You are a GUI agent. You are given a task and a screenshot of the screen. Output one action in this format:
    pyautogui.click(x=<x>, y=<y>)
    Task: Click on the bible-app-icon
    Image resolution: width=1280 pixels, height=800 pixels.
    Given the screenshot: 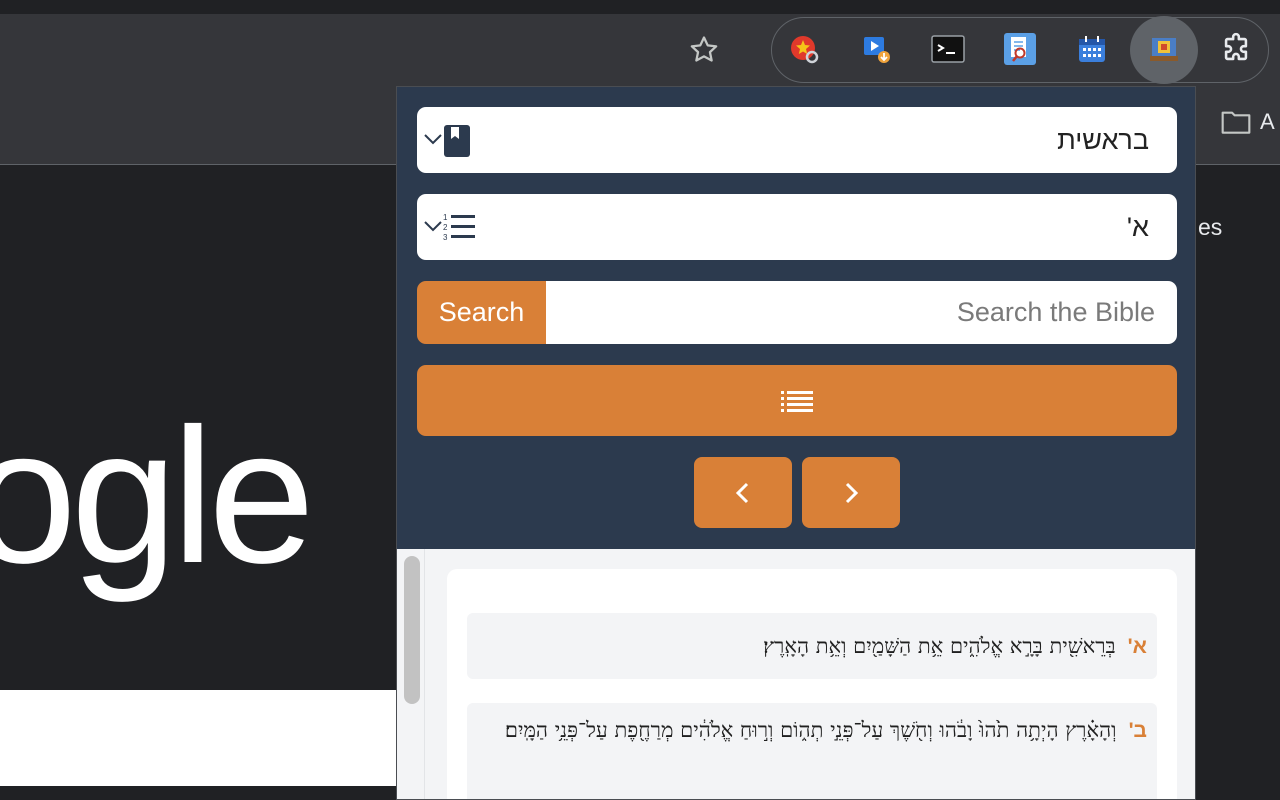 What is the action you would take?
    pyautogui.click(x=1164, y=49)
    